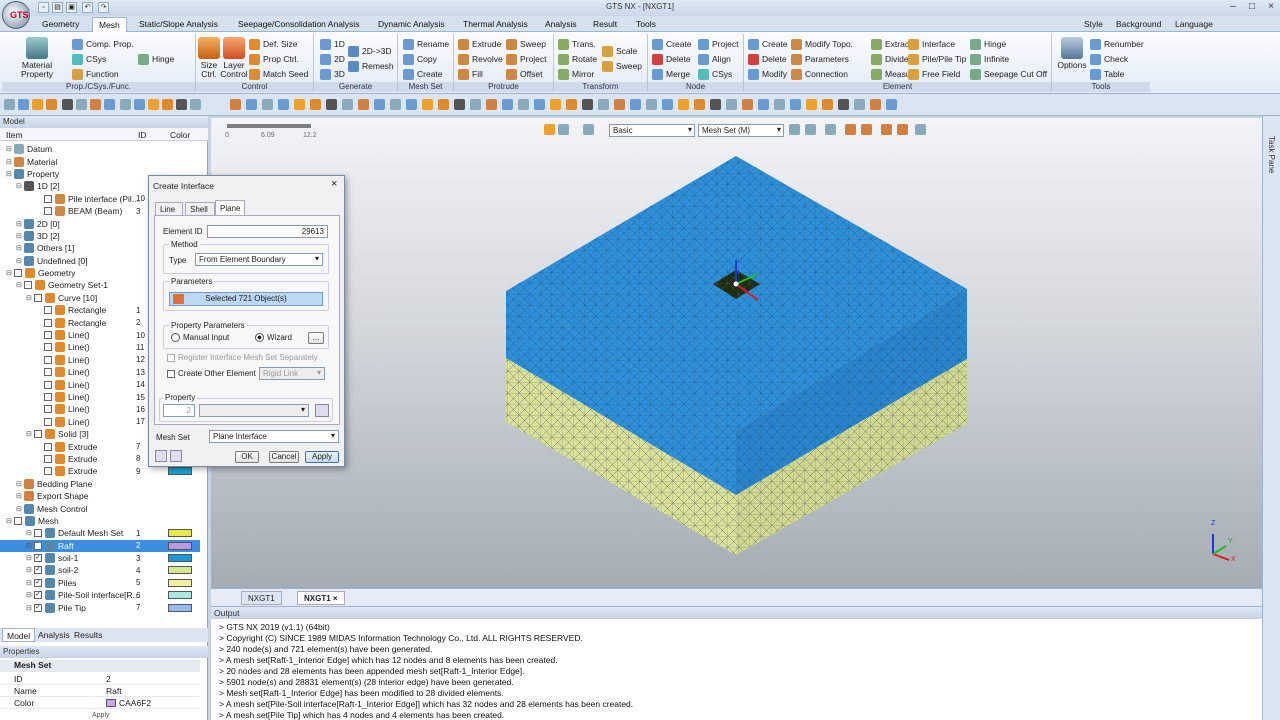 This screenshot has height=720, width=1280. I want to click on node-merge-button: Merge, so click(671, 74).